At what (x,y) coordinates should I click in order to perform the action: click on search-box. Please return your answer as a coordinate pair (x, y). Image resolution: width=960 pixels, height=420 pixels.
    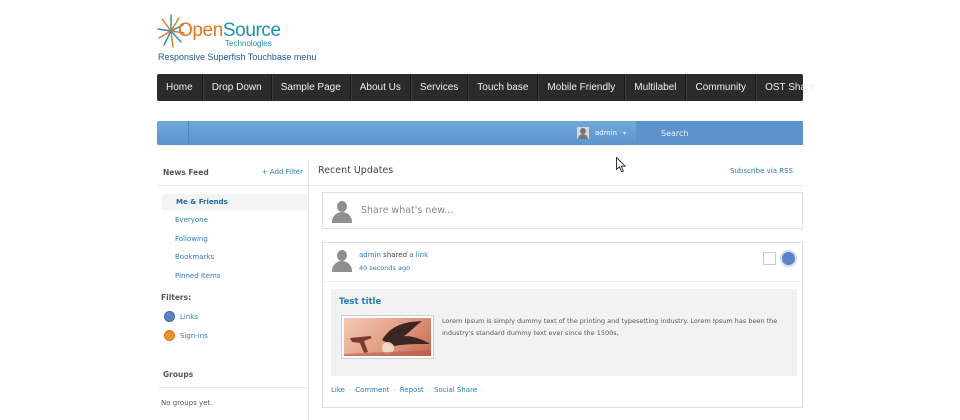
    Looking at the image, I should click on (719, 133).